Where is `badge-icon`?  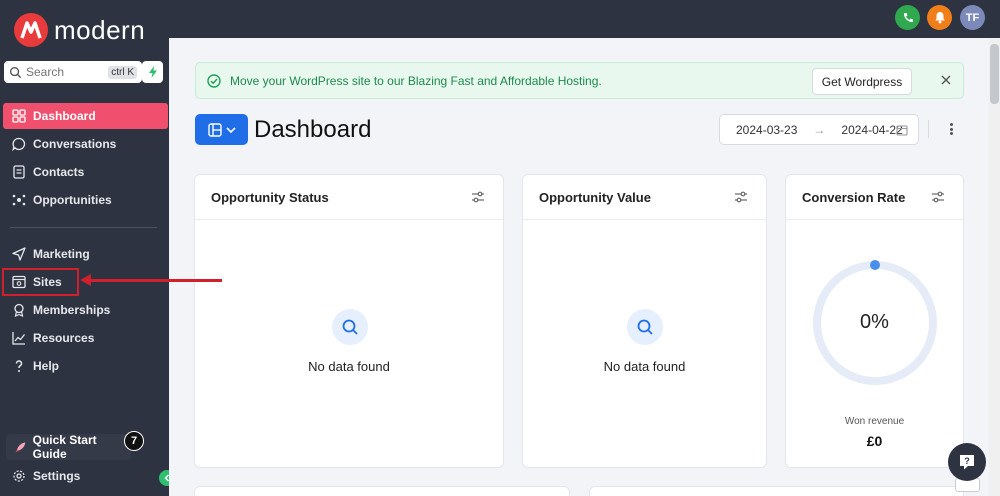
badge-icon is located at coordinates (19, 310).